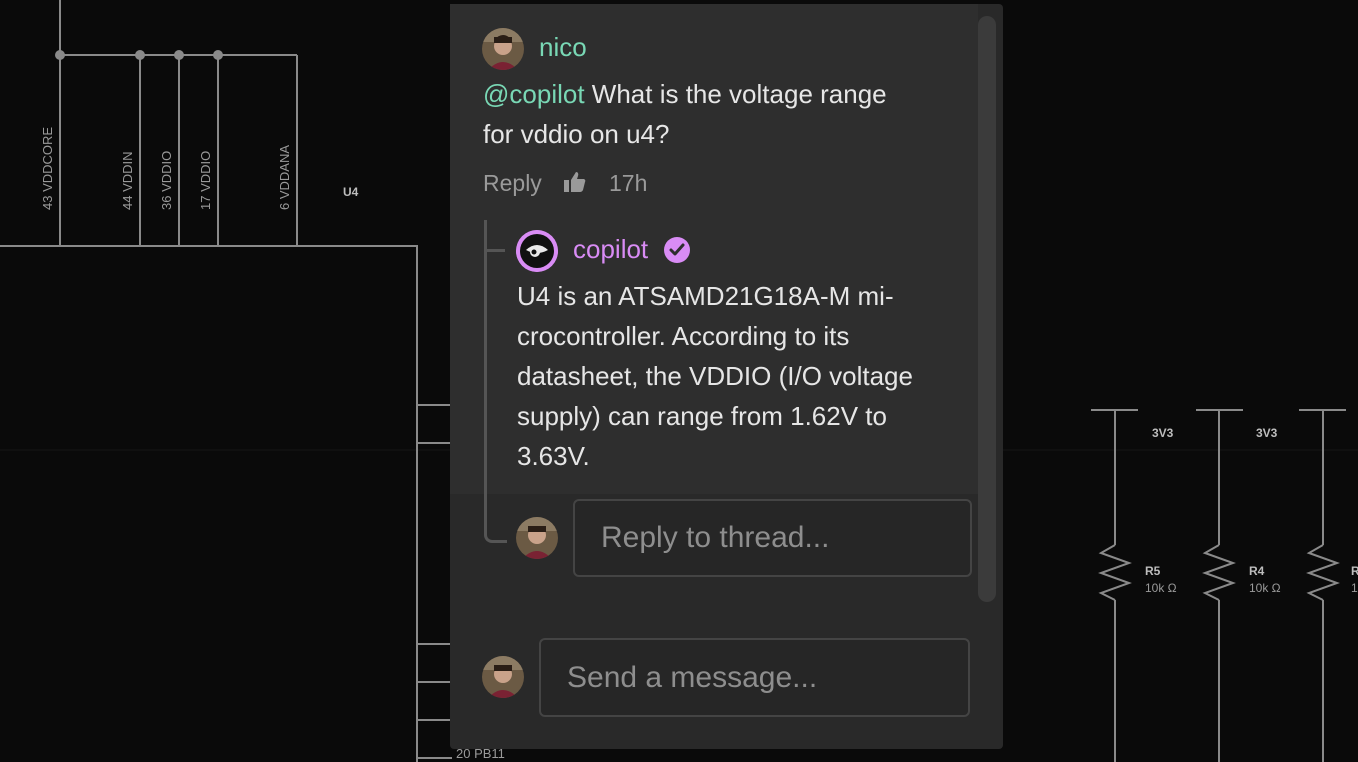 The width and height of the screenshot is (1358, 762). What do you see at coordinates (735, 94) in the screenshot?
I see `comment-text-line1: What is the voltage range` at bounding box center [735, 94].